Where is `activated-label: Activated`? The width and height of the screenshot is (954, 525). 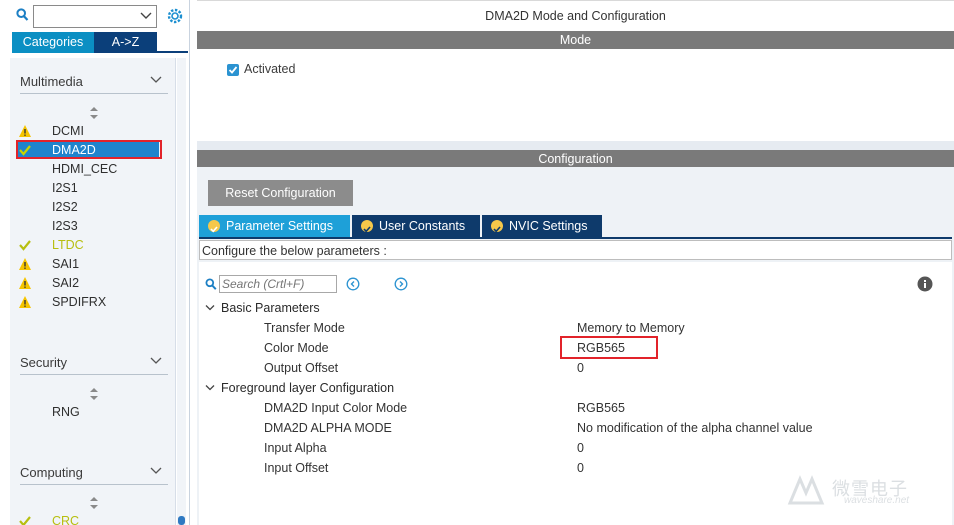 activated-label: Activated is located at coordinates (270, 69).